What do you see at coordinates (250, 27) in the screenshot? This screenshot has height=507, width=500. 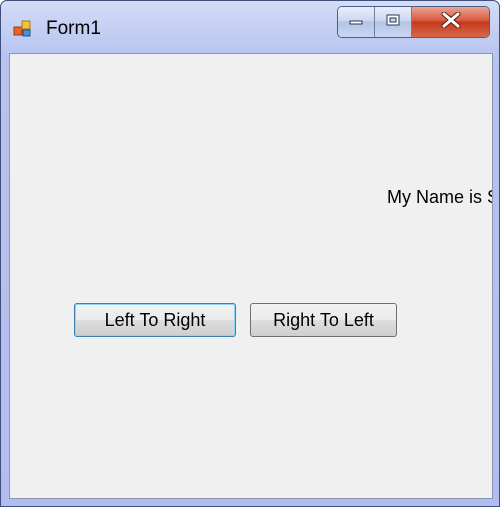 I see `title-bar: Form1` at bounding box center [250, 27].